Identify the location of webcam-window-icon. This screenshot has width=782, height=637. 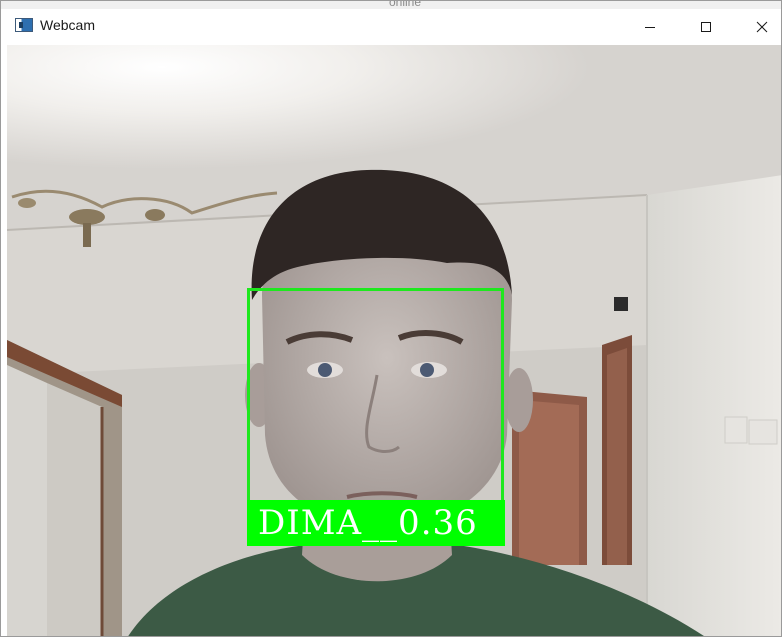
(24, 25).